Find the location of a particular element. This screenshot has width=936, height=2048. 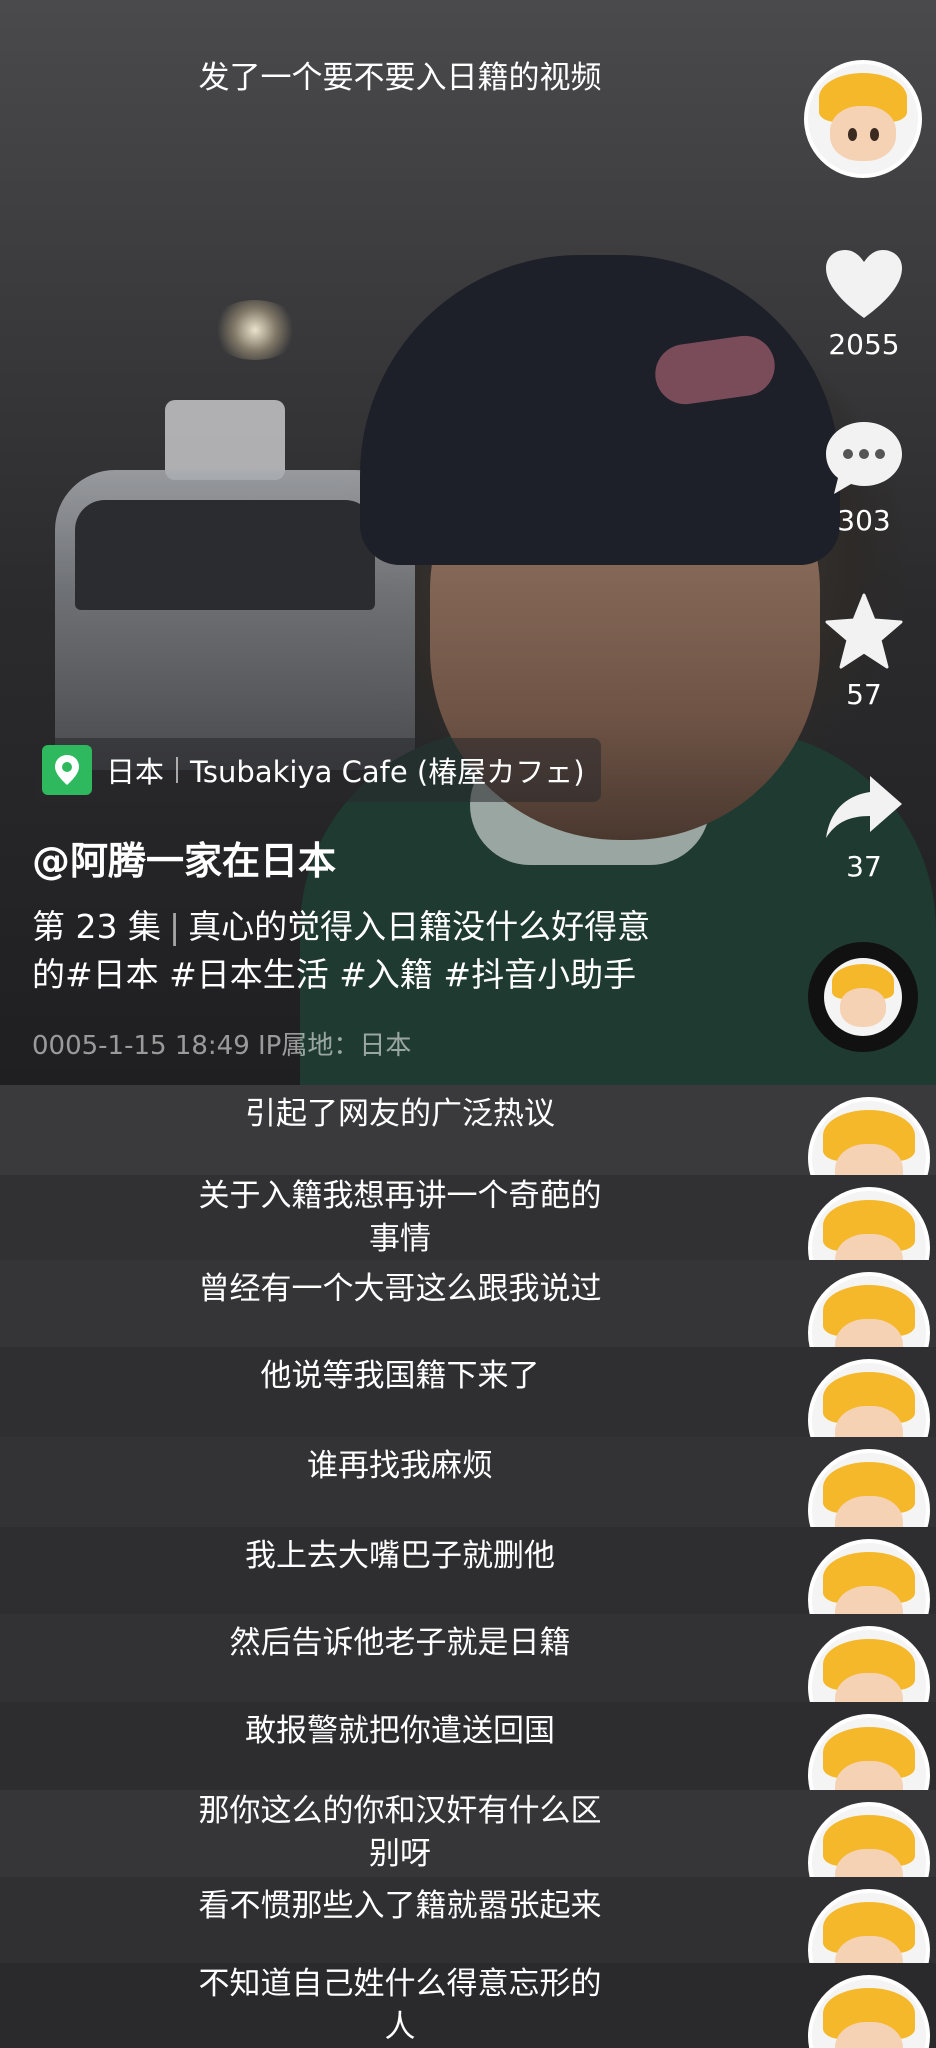

subtitle-text: 看不惯那些入了籍就嚣张起来 is located at coordinates (400, 1906).